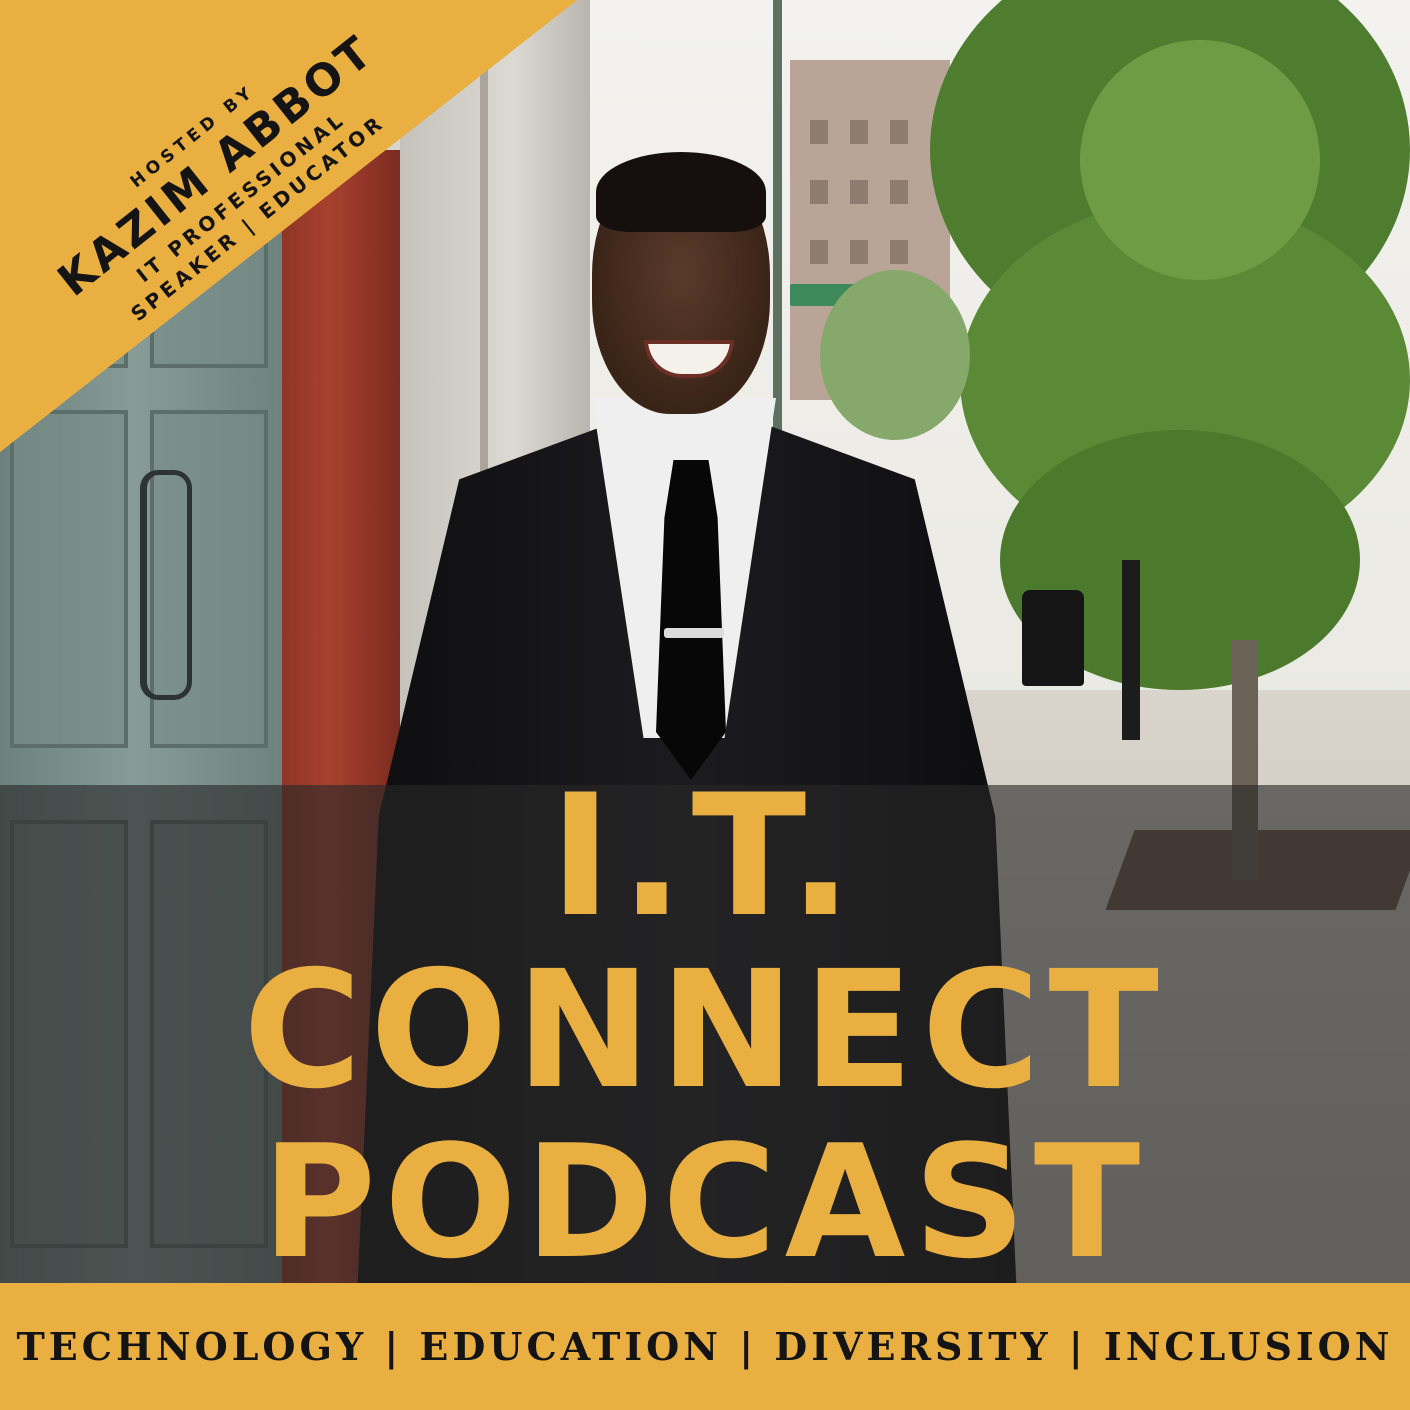  I want to click on necktie, so click(691, 620).